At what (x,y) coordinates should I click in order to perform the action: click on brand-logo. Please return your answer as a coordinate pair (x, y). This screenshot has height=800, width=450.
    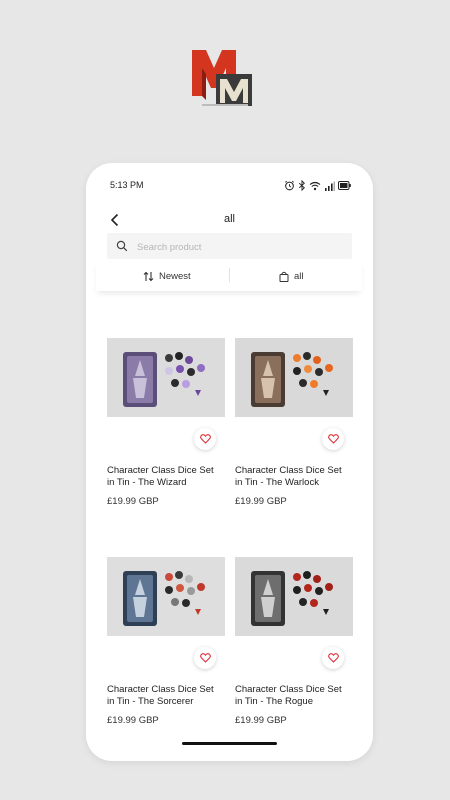
    Looking at the image, I should click on (223, 78).